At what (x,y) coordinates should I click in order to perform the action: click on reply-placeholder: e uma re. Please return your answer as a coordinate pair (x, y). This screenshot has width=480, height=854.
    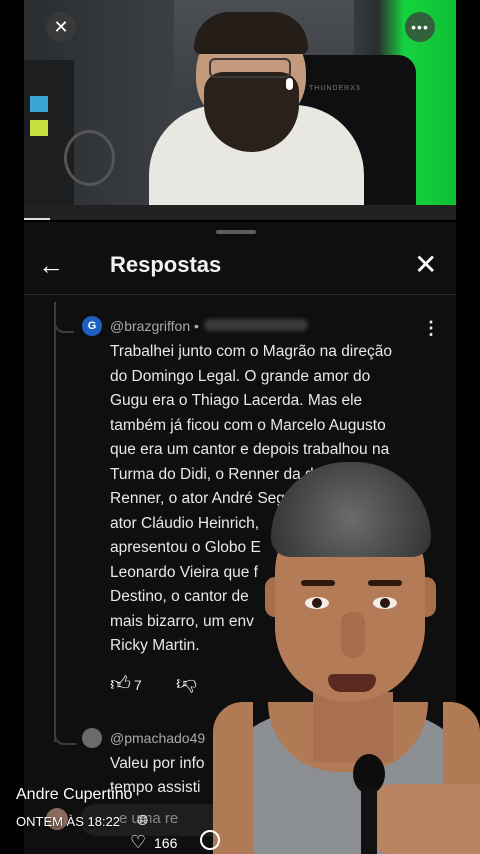
    Looking at the image, I should click on (149, 818).